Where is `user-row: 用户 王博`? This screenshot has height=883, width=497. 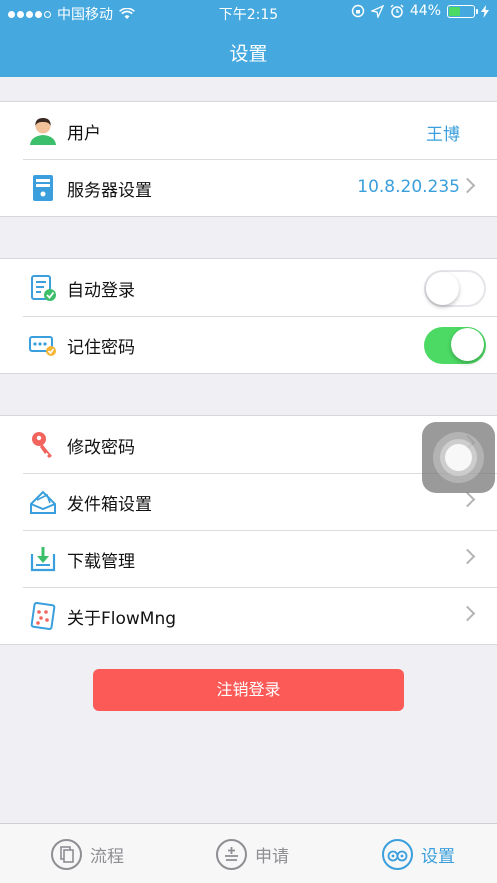 user-row: 用户 王博 is located at coordinates (248, 130).